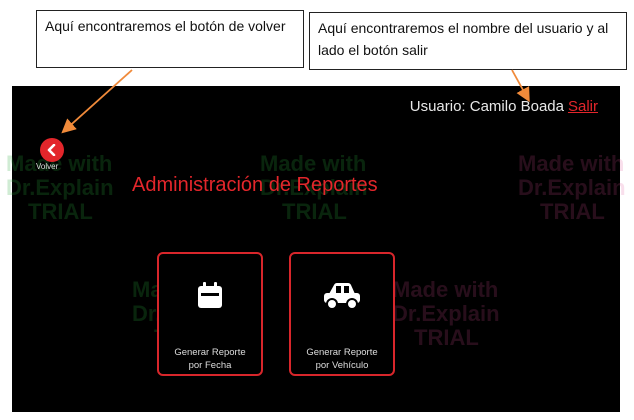 The width and height of the screenshot is (634, 420). I want to click on arrow-to-back-button, so click(97, 101).